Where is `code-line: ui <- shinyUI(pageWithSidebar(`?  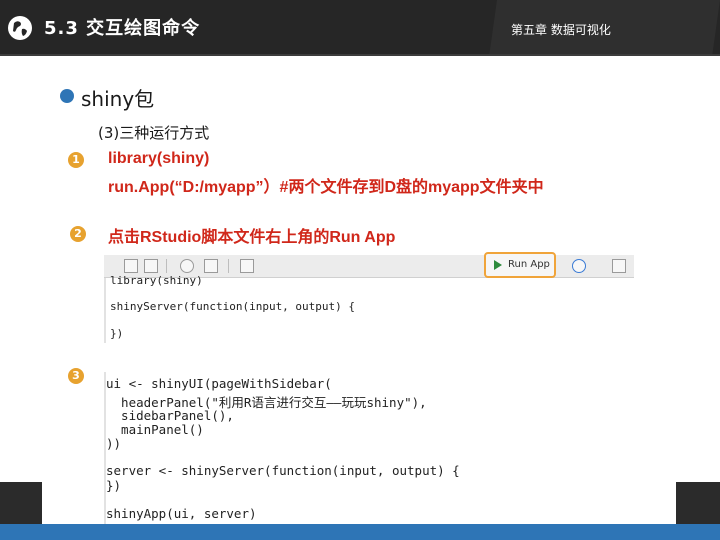
code-line: ui <- shinyUI(pageWithSidebar( is located at coordinates (219, 383).